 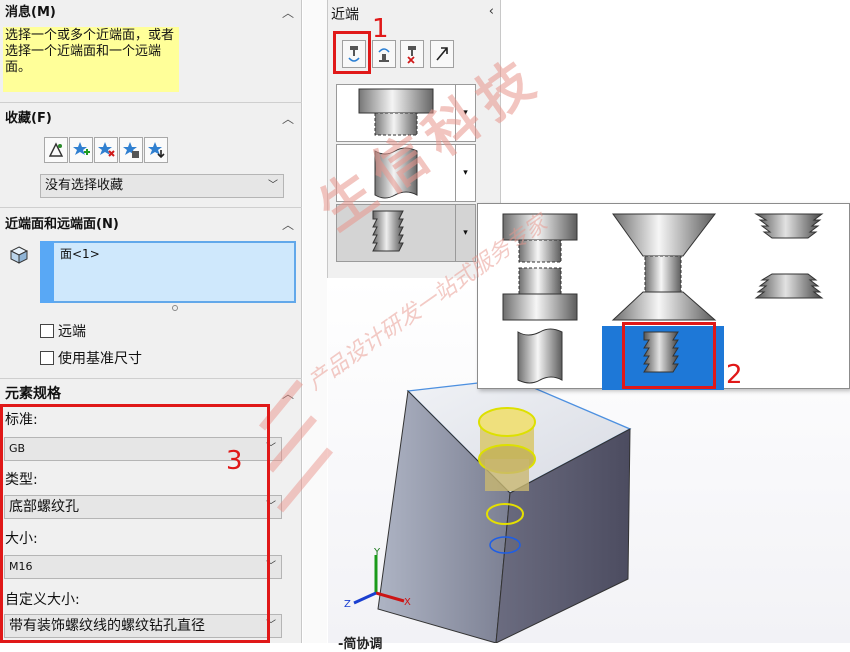 I want to click on apply-defaults-icon, so click(x=56, y=149).